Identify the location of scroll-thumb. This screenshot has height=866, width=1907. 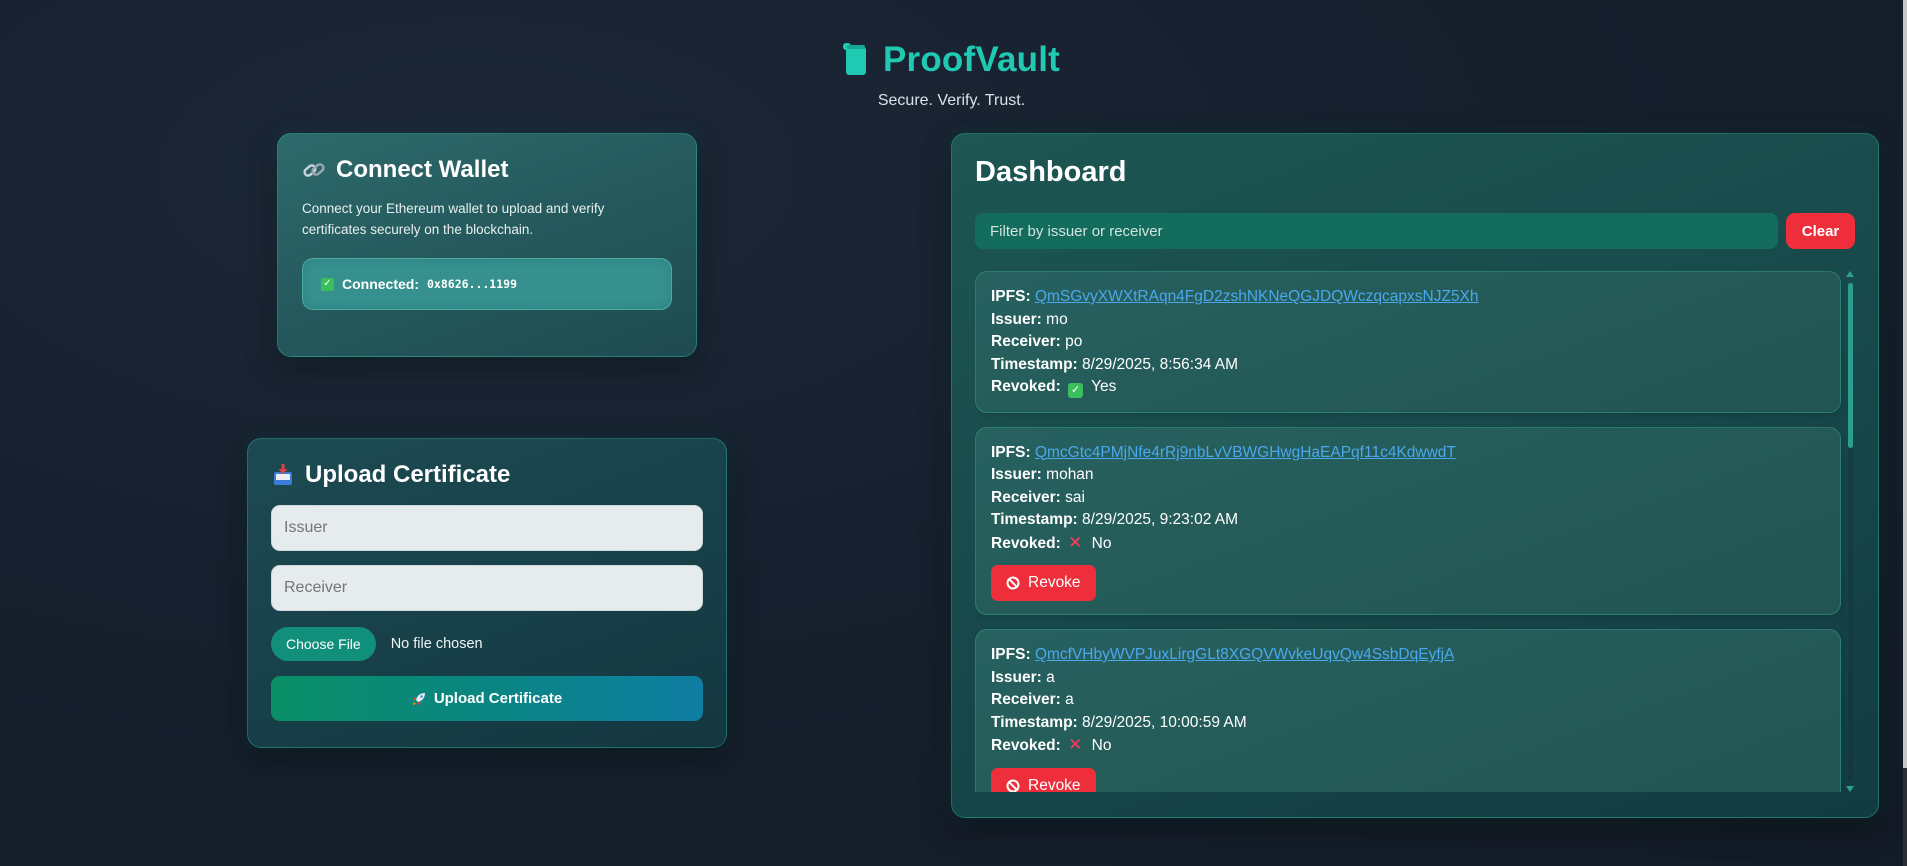
(1850, 365).